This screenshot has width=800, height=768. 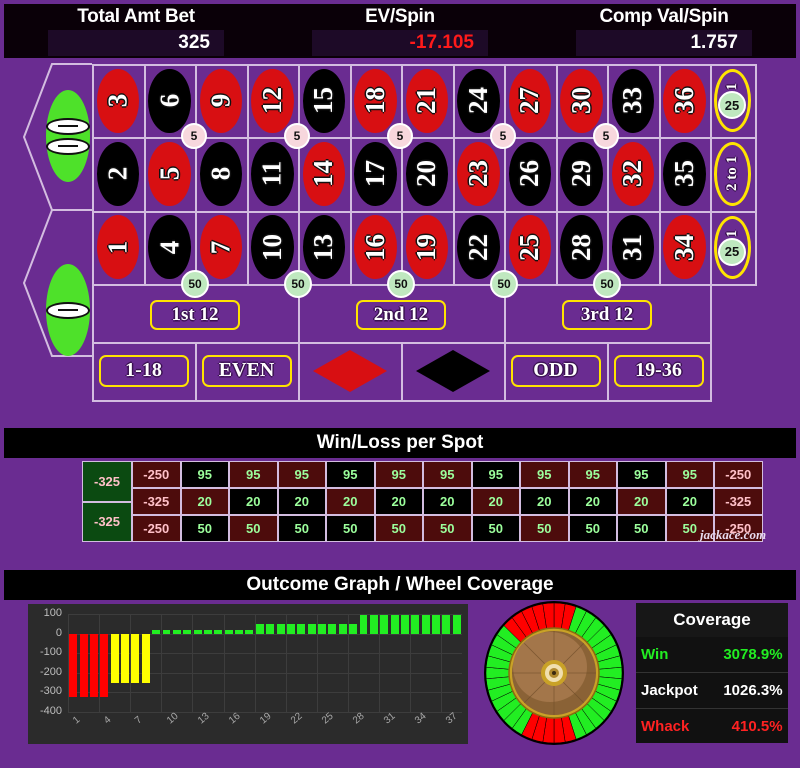 I want to click on street-chip-2: 50, so click(x=401, y=283).